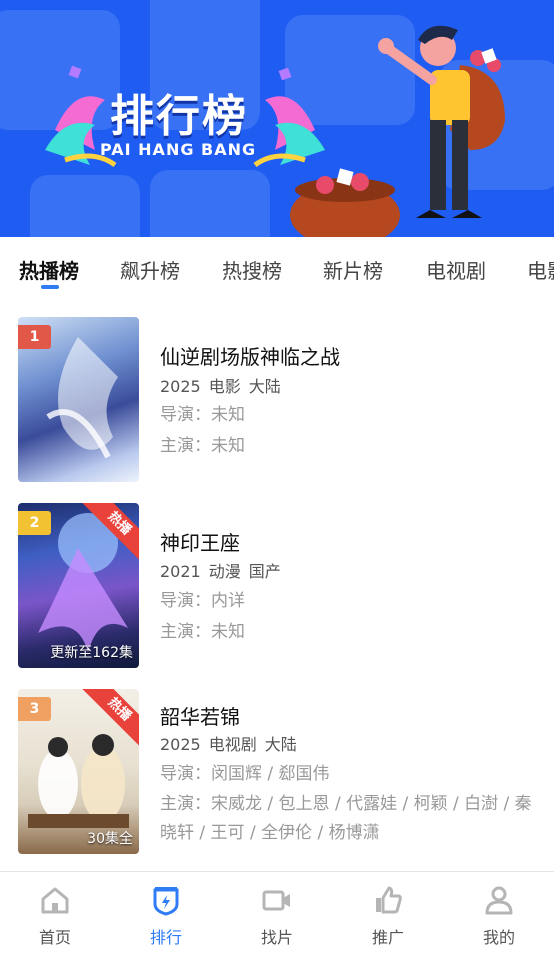 The image size is (554, 953). I want to click on rank-badge: 3, so click(34, 709).